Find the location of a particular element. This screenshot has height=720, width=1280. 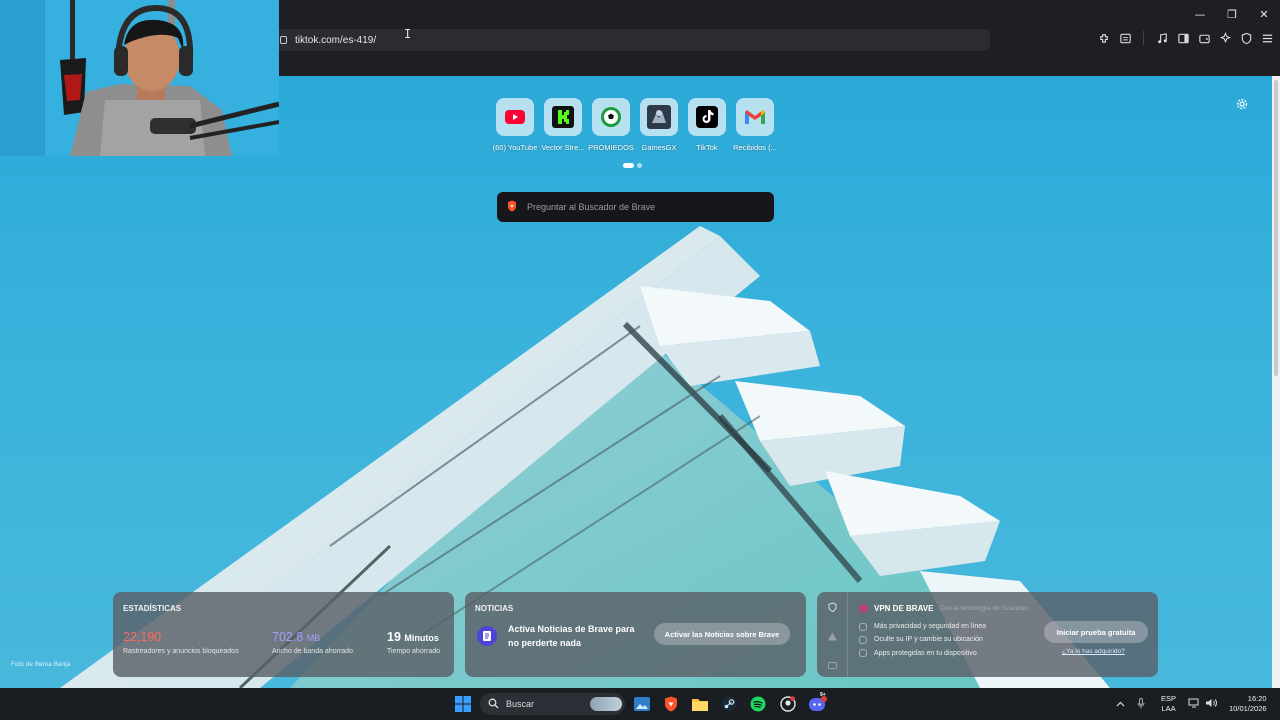

vpn-logo-icon is located at coordinates (863, 608).